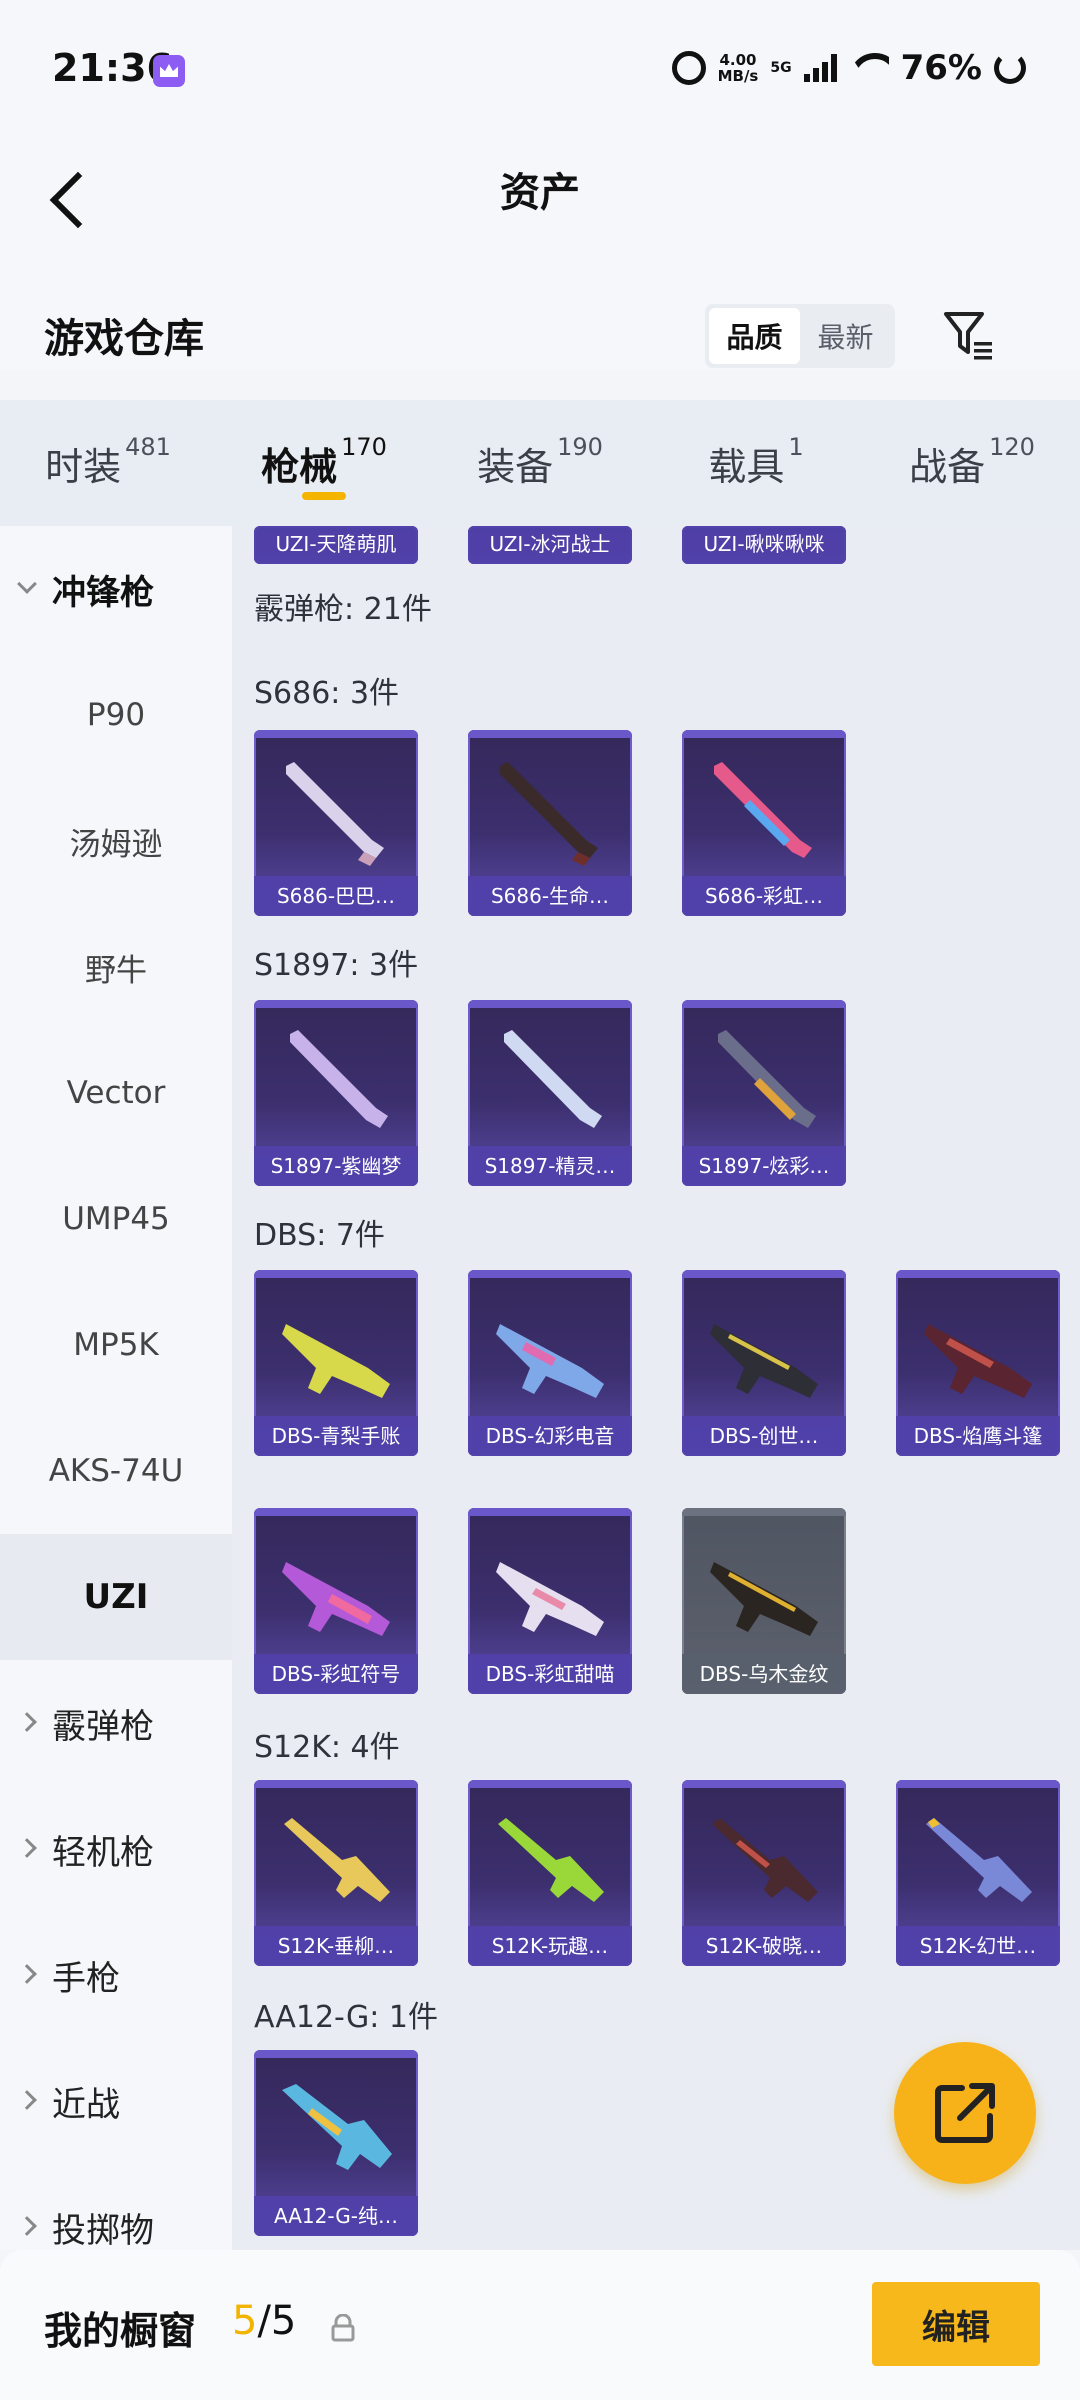 The image size is (1080, 2400). I want to click on tab-vehicles: 载具 1, so click(756, 463).